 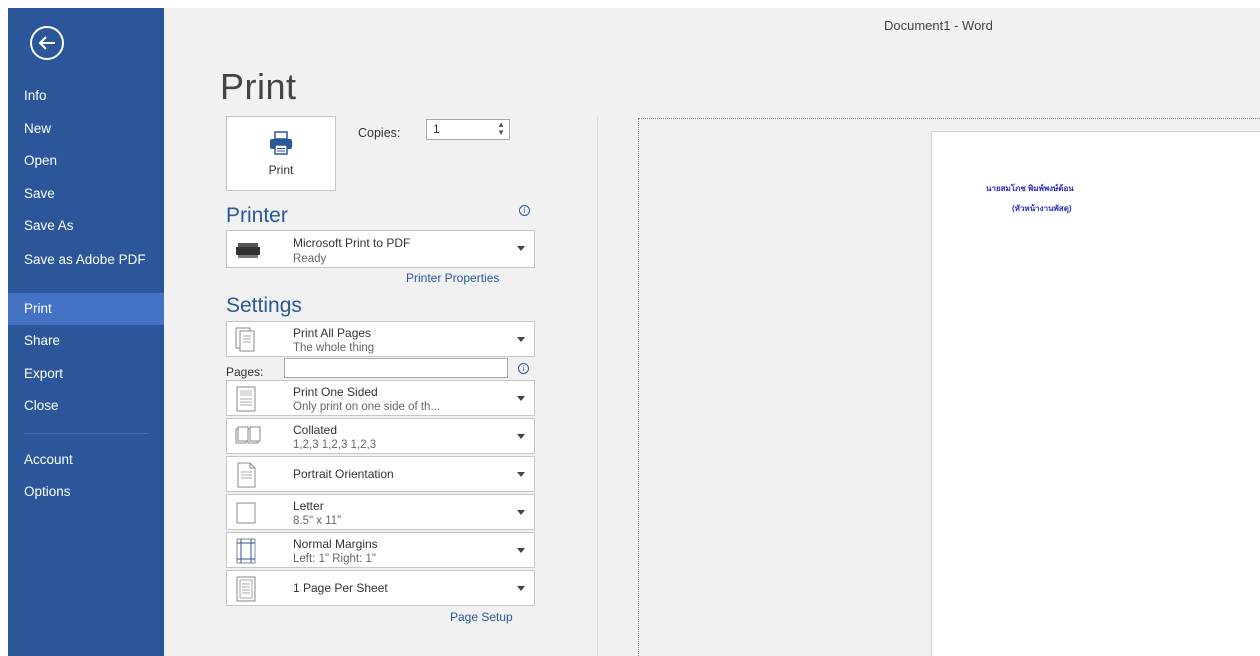 What do you see at coordinates (86, 374) in the screenshot?
I see `nav-export: Export` at bounding box center [86, 374].